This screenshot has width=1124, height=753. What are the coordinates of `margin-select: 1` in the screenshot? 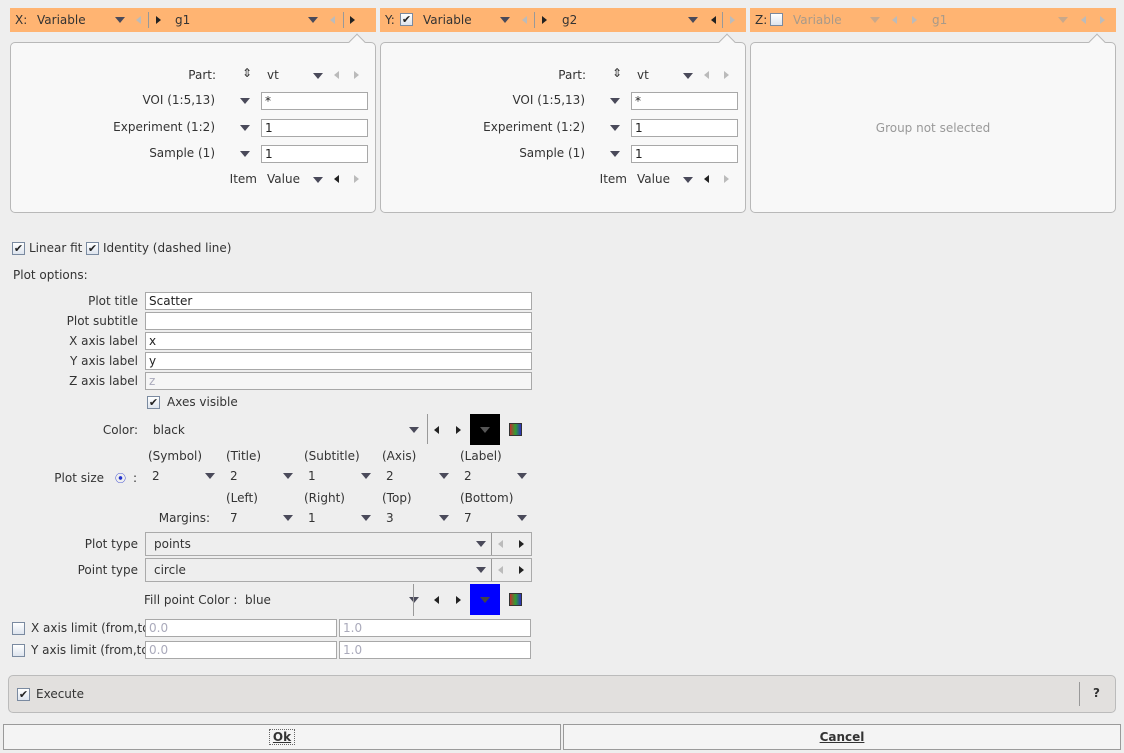 It's located at (312, 518).